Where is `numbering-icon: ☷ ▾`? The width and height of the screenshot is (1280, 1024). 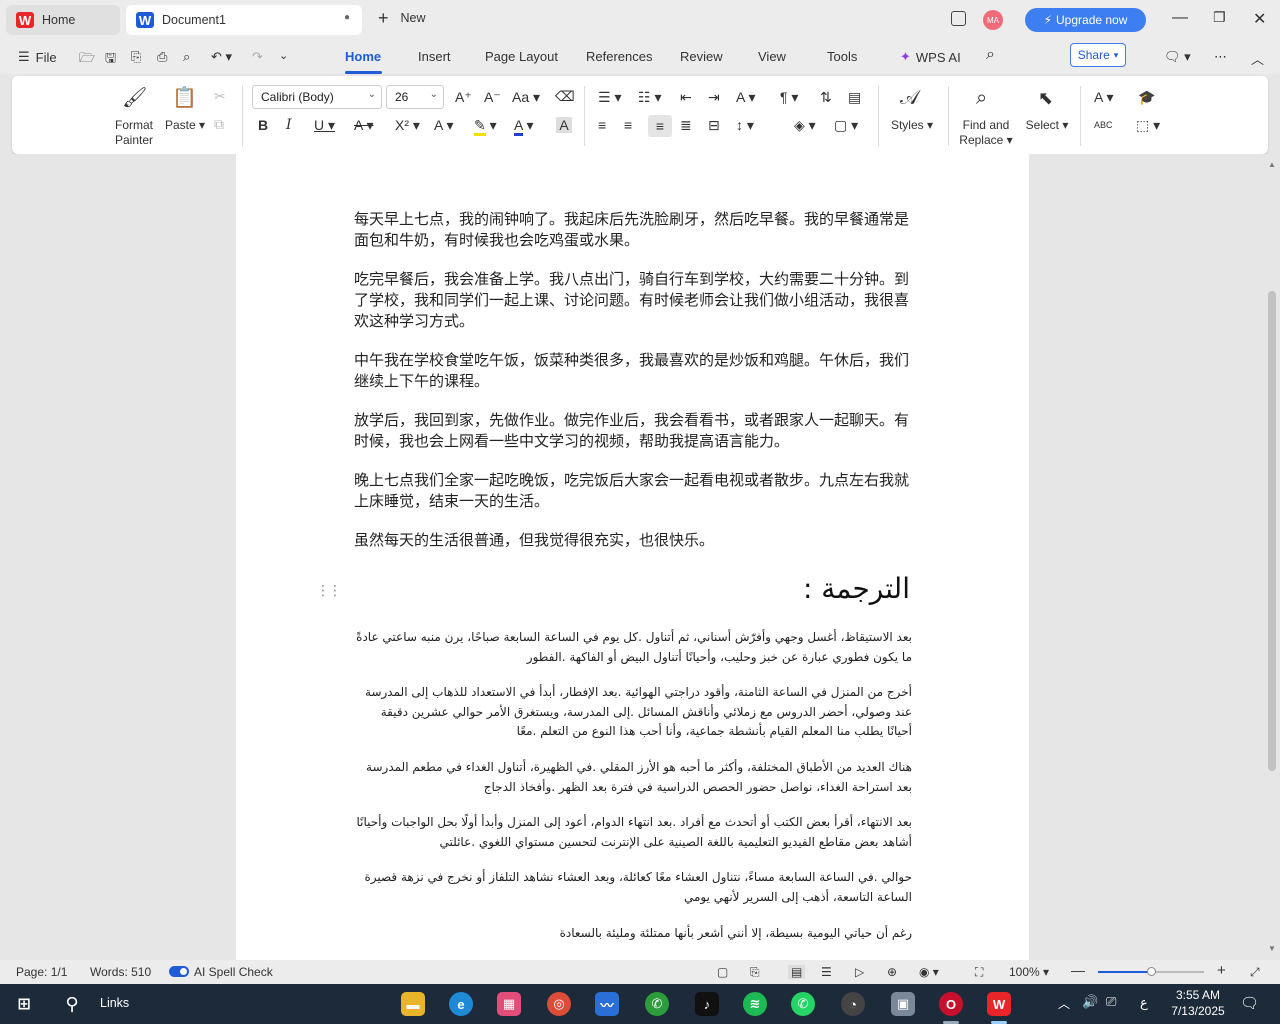 numbering-icon: ☷ ▾ is located at coordinates (649, 97).